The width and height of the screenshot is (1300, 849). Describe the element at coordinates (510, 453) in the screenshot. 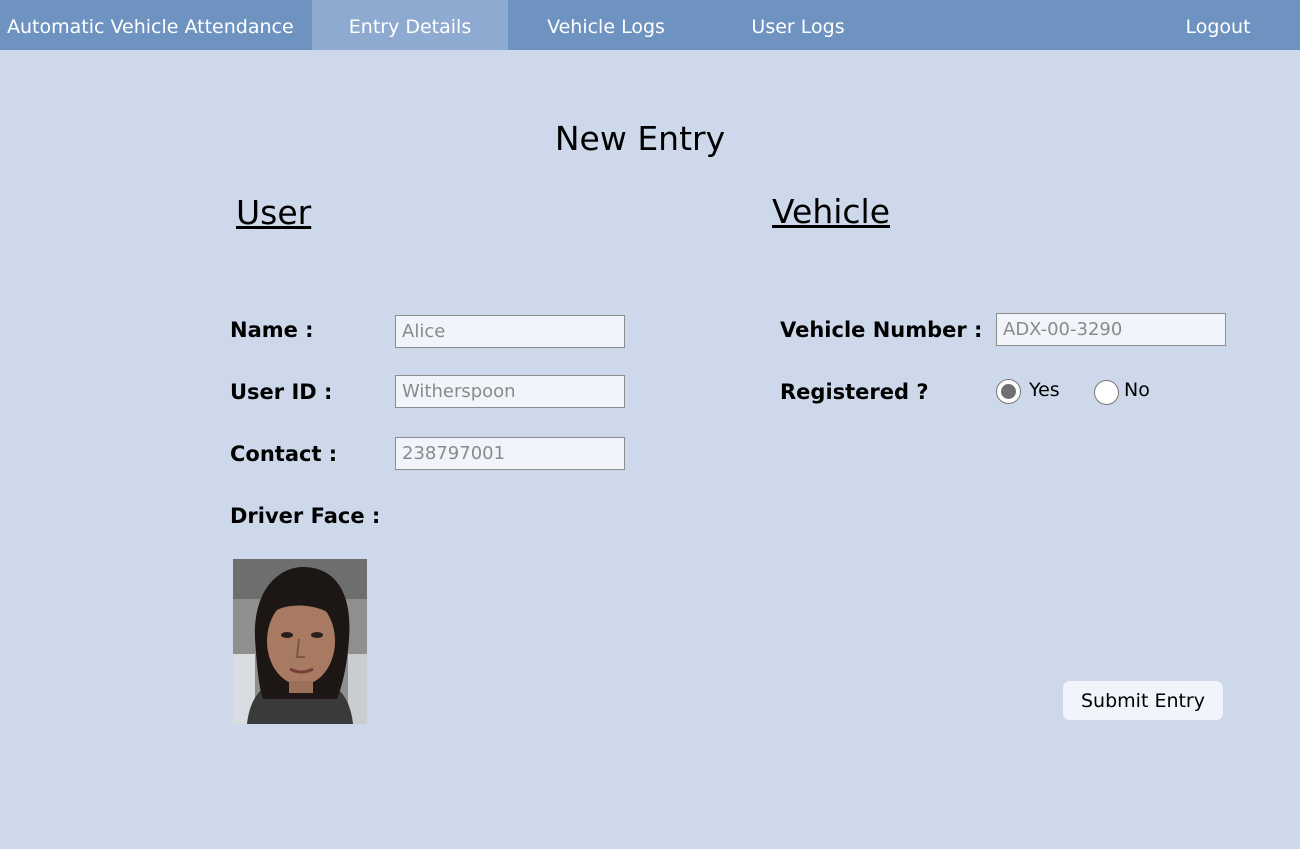

I see `contact-field` at that location.